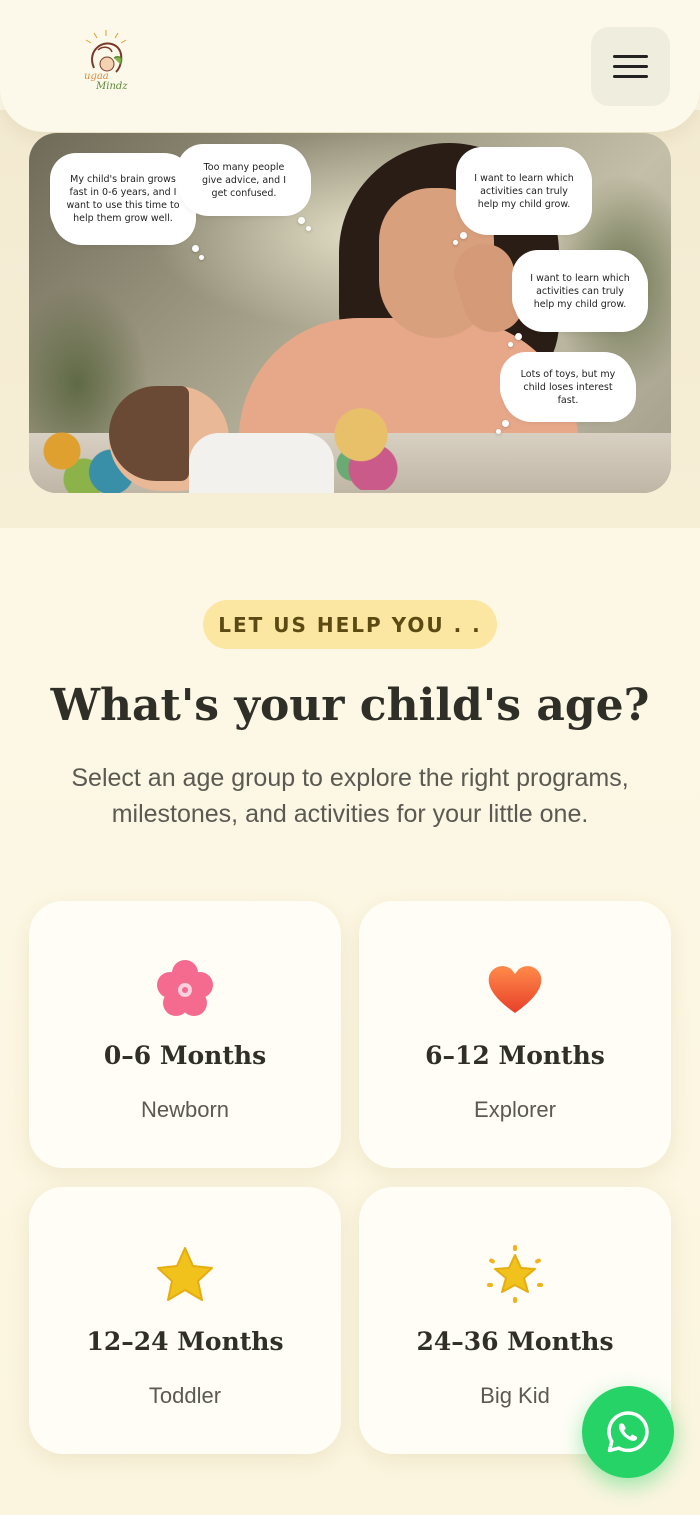 Image resolution: width=700 pixels, height=1515 pixels. I want to click on giraffe-toy, so click(369, 447).